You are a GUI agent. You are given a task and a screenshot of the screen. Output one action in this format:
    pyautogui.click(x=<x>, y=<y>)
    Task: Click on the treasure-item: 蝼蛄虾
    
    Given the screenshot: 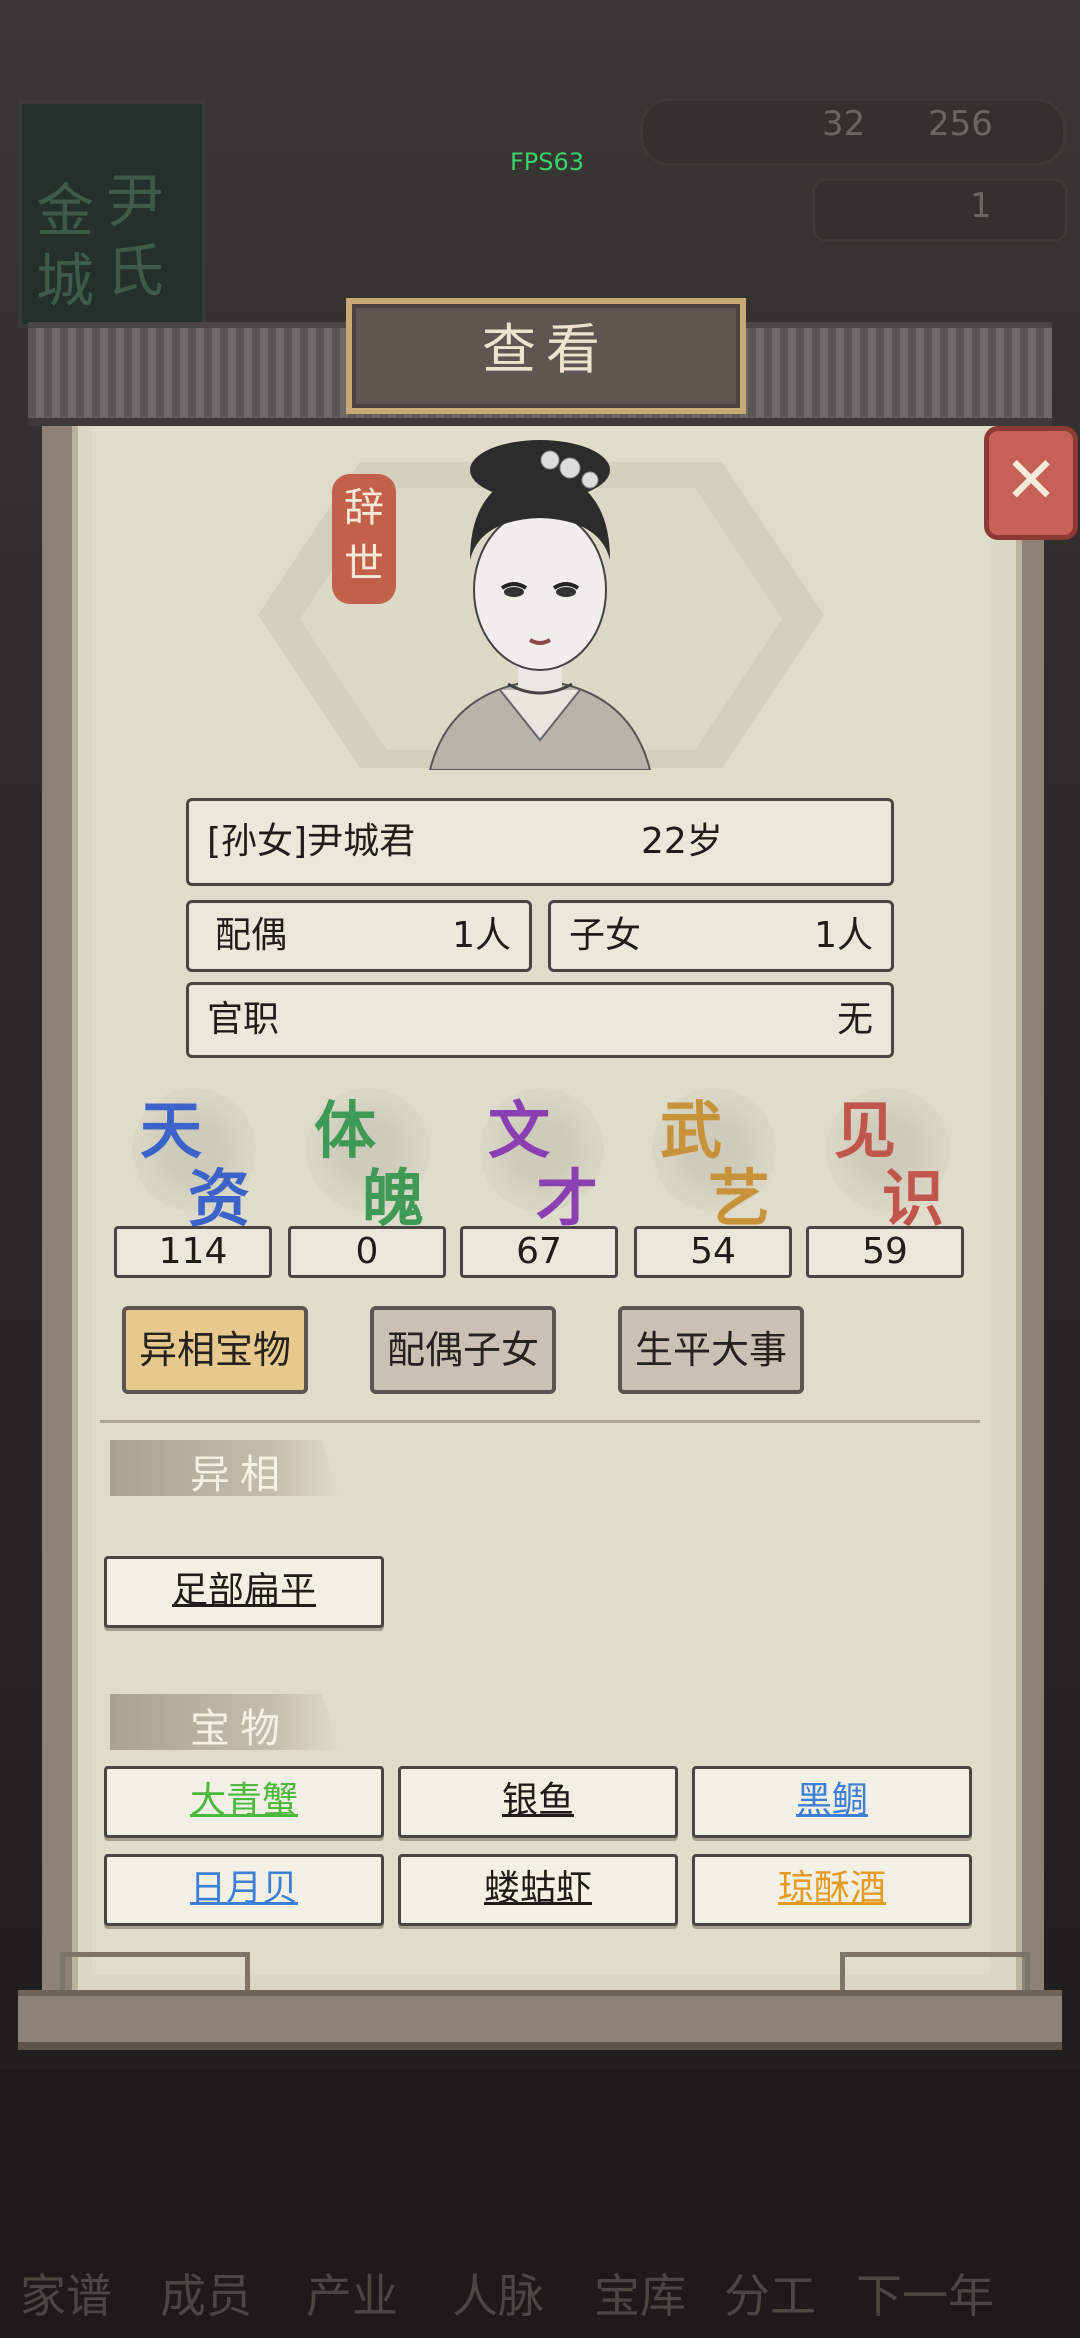 What is the action you would take?
    pyautogui.click(x=538, y=1890)
    